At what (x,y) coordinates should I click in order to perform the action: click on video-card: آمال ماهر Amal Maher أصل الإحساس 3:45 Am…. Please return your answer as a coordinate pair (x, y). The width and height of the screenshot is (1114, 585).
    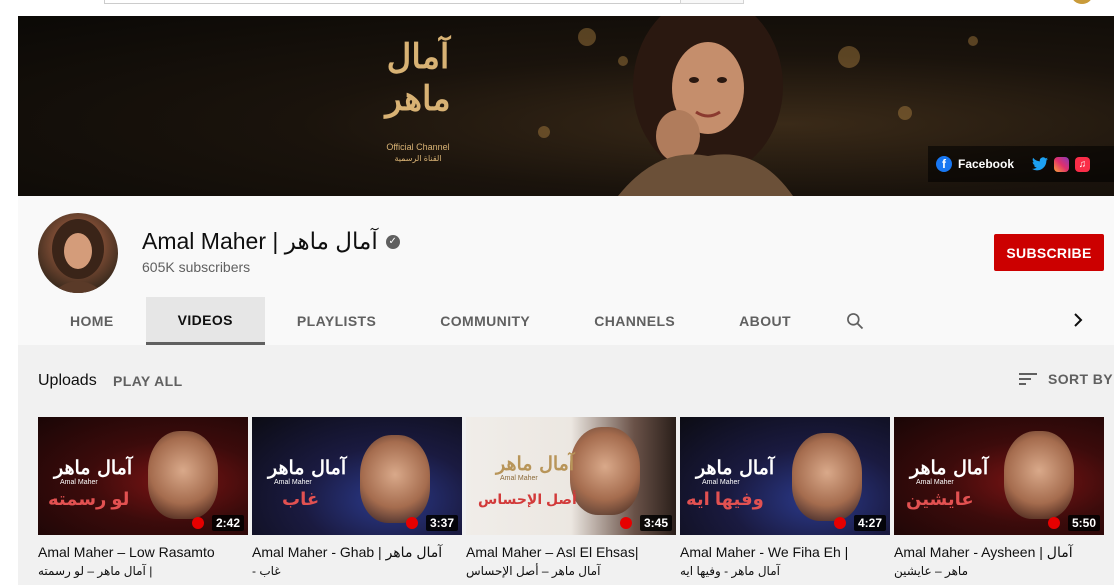
    Looking at the image, I should click on (571, 500).